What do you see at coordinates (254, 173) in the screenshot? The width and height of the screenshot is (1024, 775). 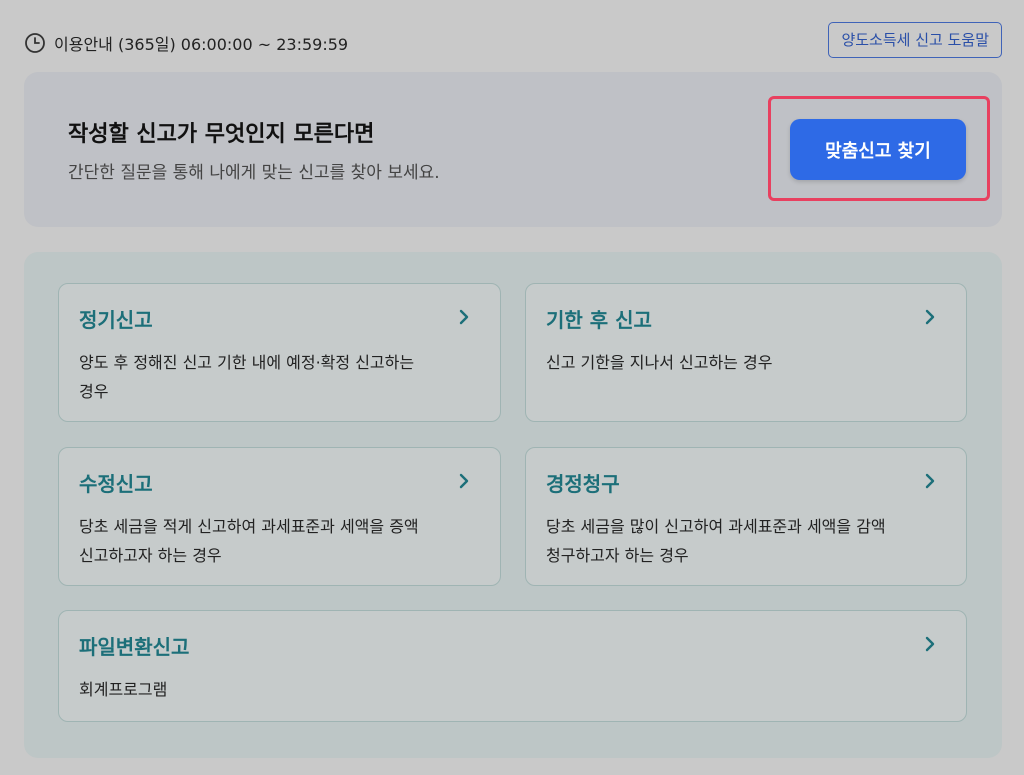 I see `finder-subtitle: 간단한 질문을 통해 나에게 맞는 신고를 찾아 보세요.` at bounding box center [254, 173].